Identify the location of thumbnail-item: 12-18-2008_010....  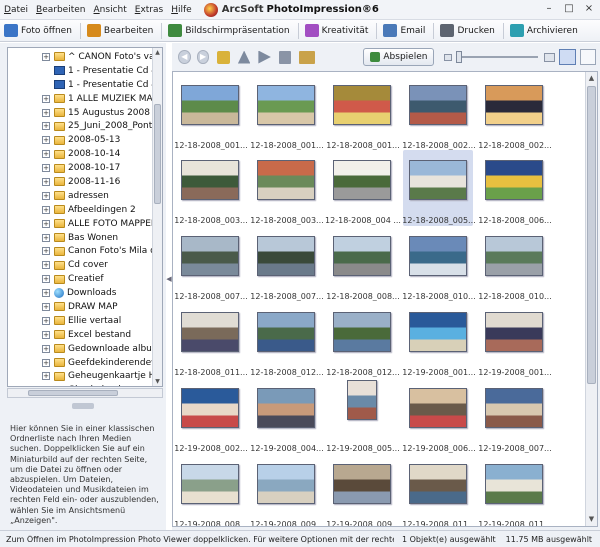
(515, 264).